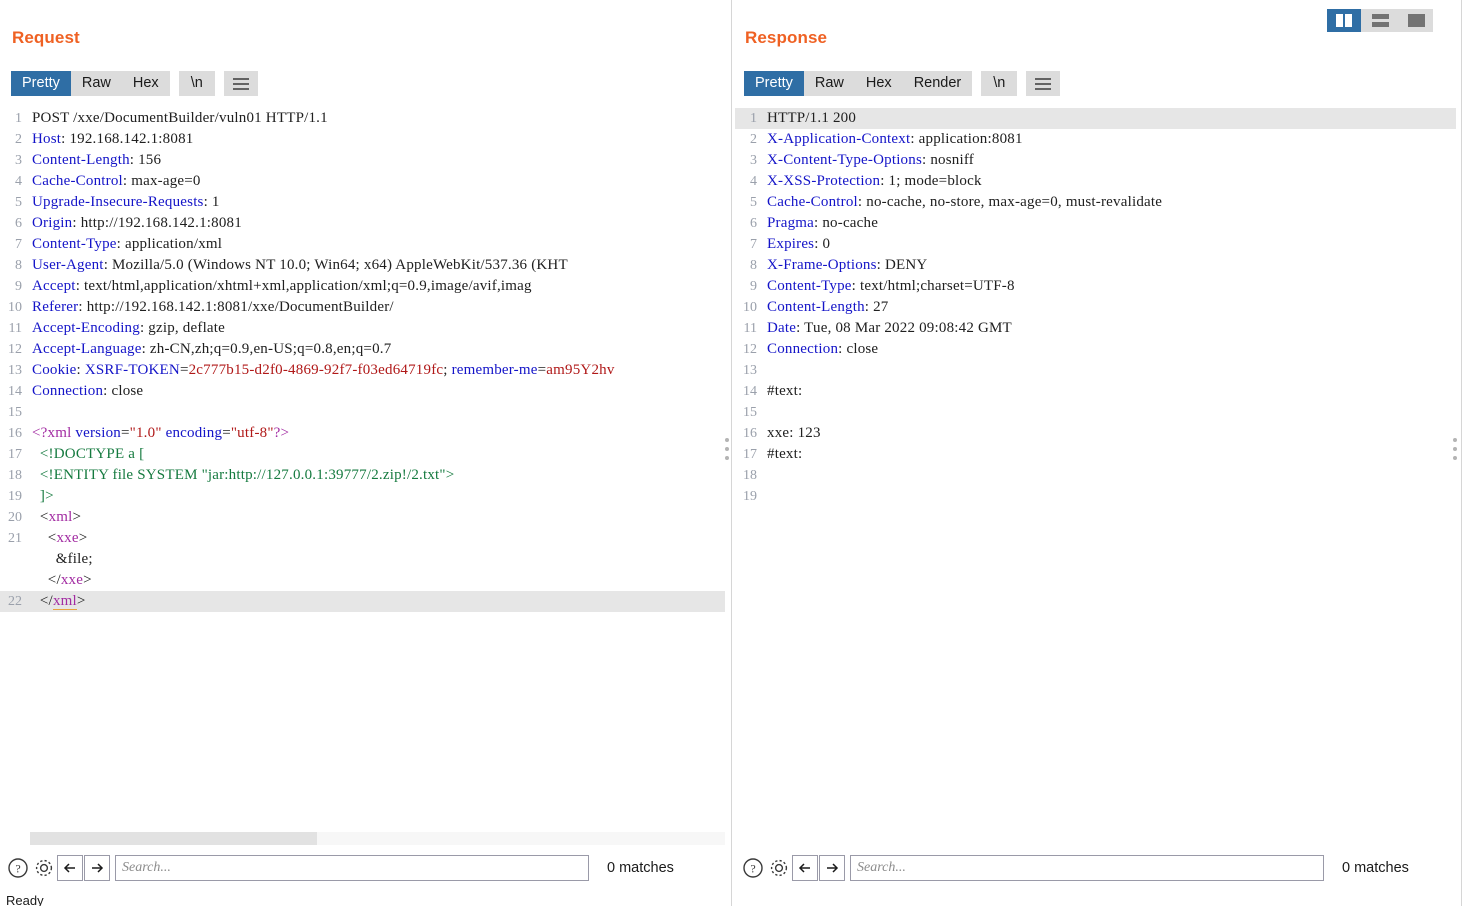 The width and height of the screenshot is (1471, 906). What do you see at coordinates (60, 538) in the screenshot?
I see `code-line-text: <xxe>` at bounding box center [60, 538].